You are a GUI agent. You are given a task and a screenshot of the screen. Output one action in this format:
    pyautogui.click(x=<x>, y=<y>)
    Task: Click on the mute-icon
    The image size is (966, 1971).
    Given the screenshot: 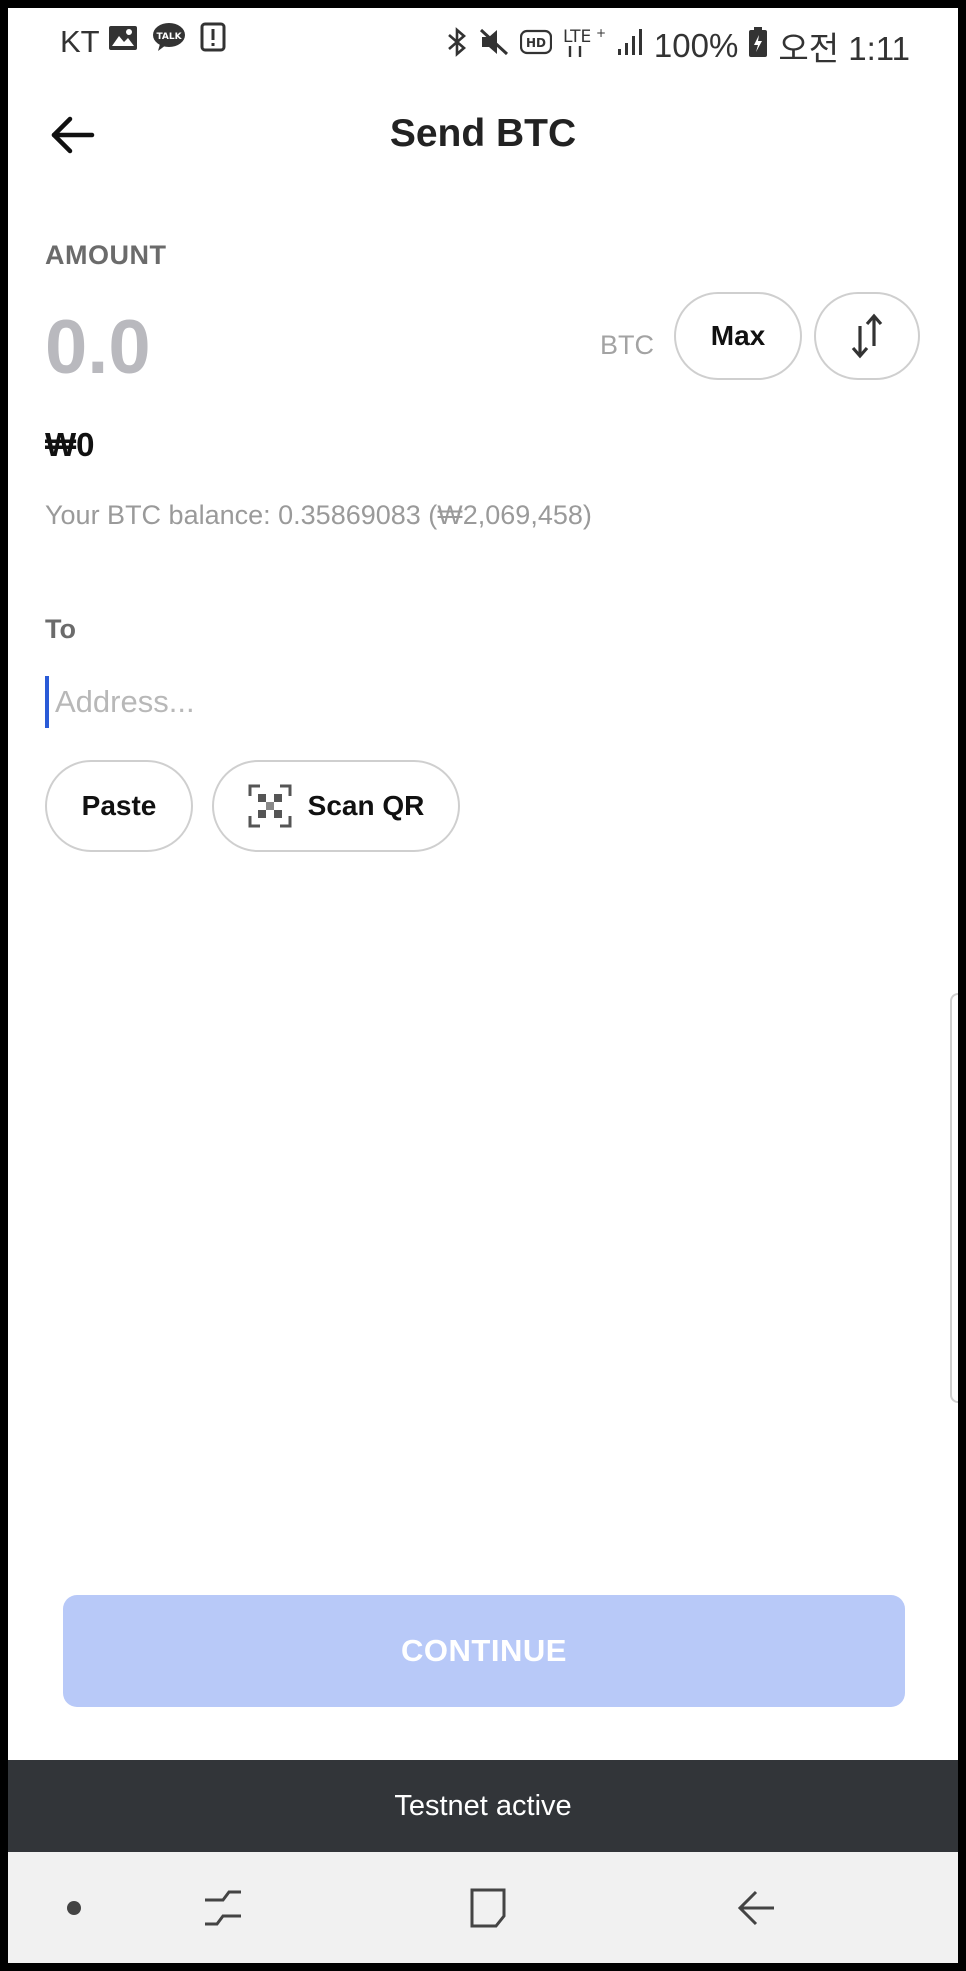 What is the action you would take?
    pyautogui.click(x=494, y=46)
    